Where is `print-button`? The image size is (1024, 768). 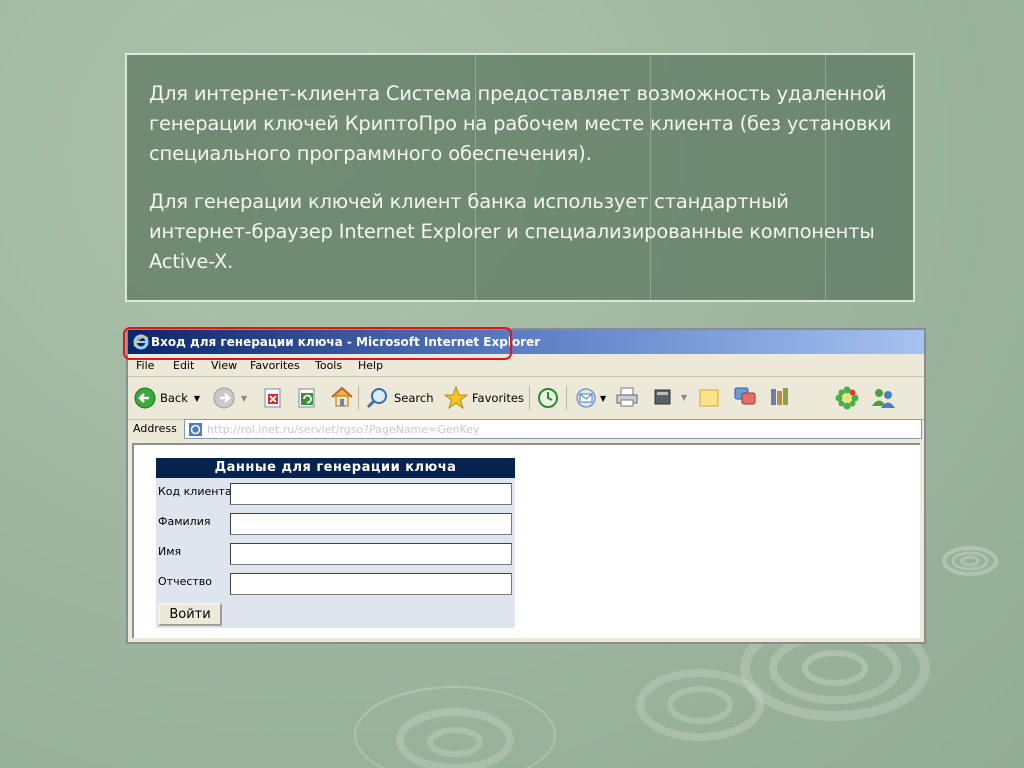 print-button is located at coordinates (627, 397).